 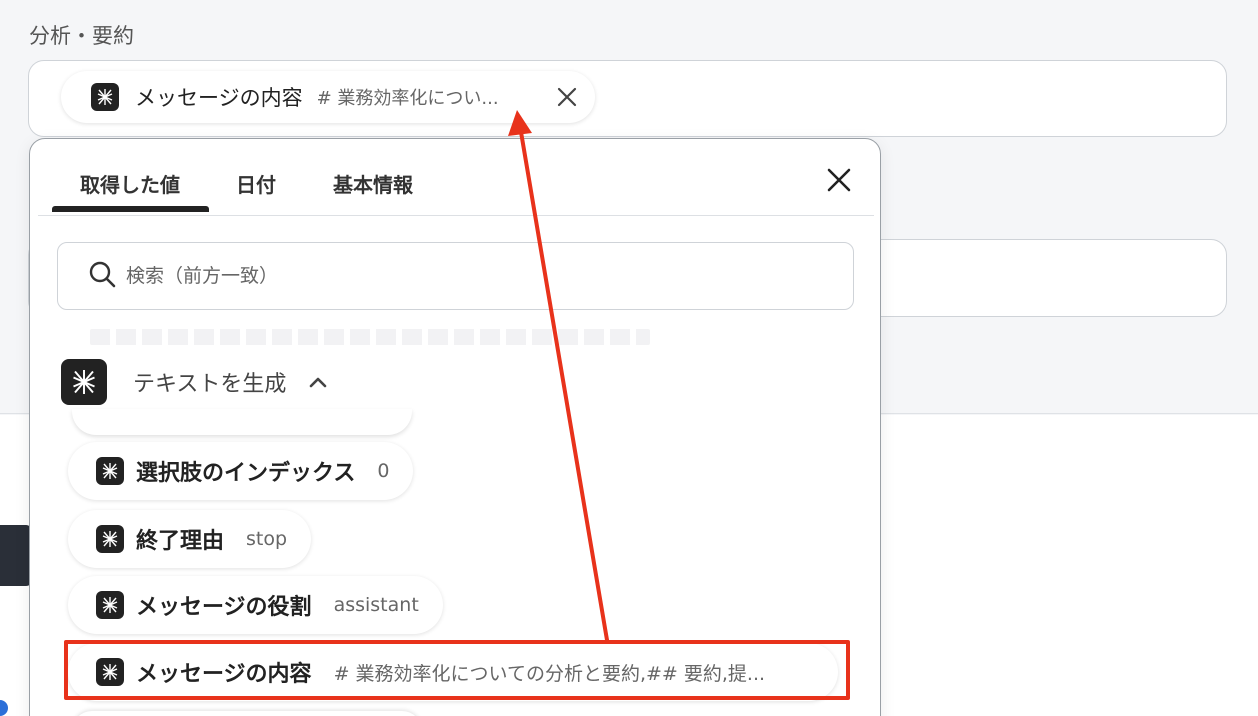 I want to click on active-tab-indicator, so click(x=130, y=209).